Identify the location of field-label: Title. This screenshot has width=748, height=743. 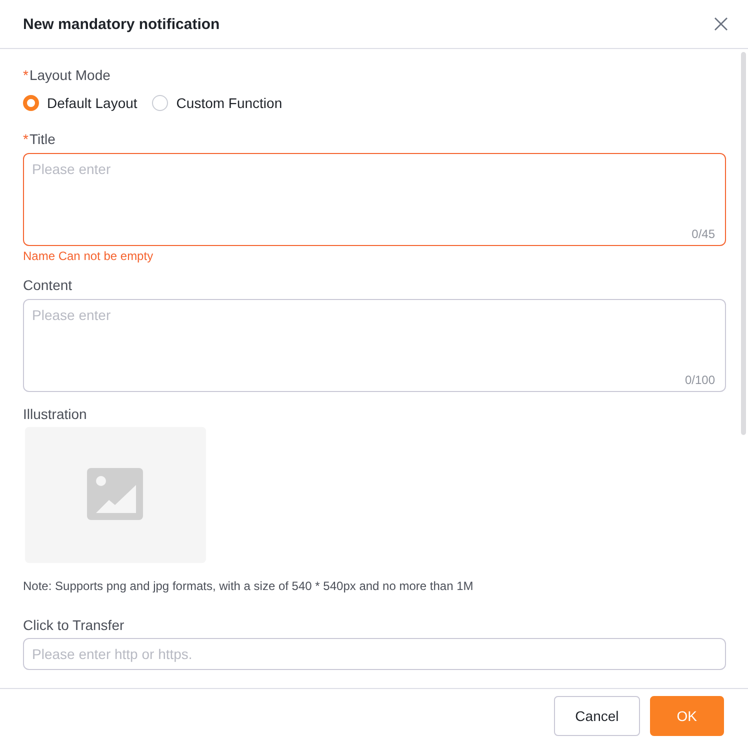
(42, 139).